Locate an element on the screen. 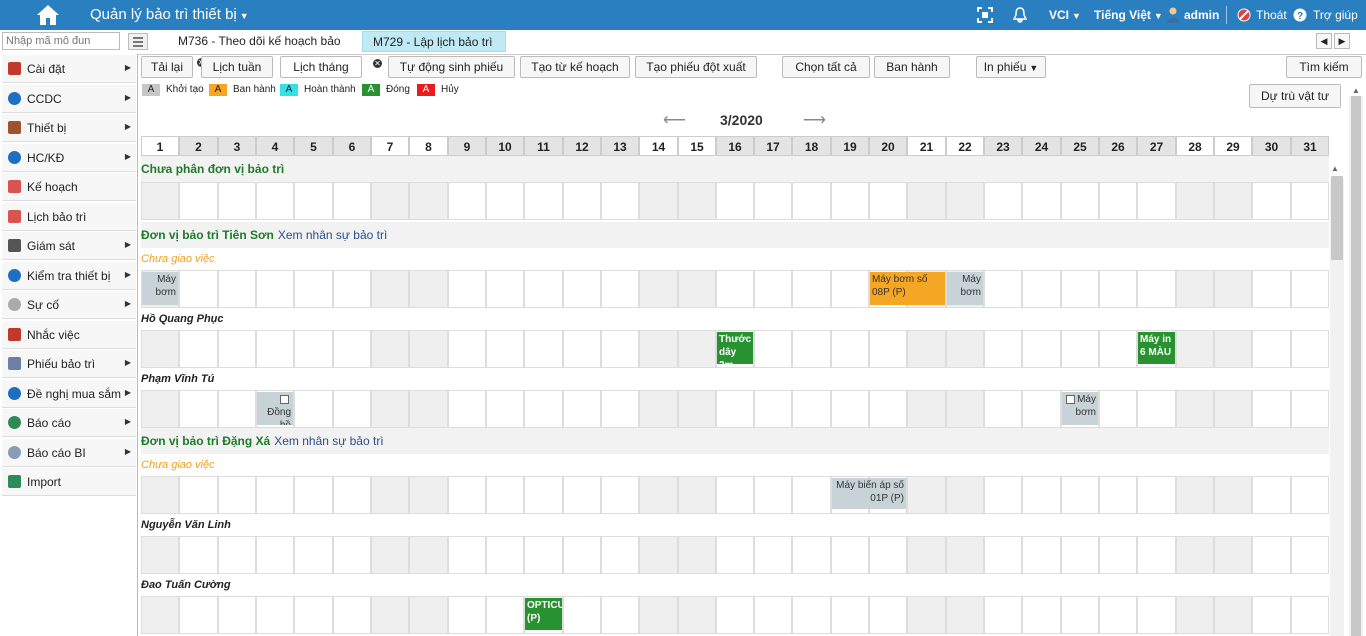  company-selector: VCI ▼ is located at coordinates (1065, 15).